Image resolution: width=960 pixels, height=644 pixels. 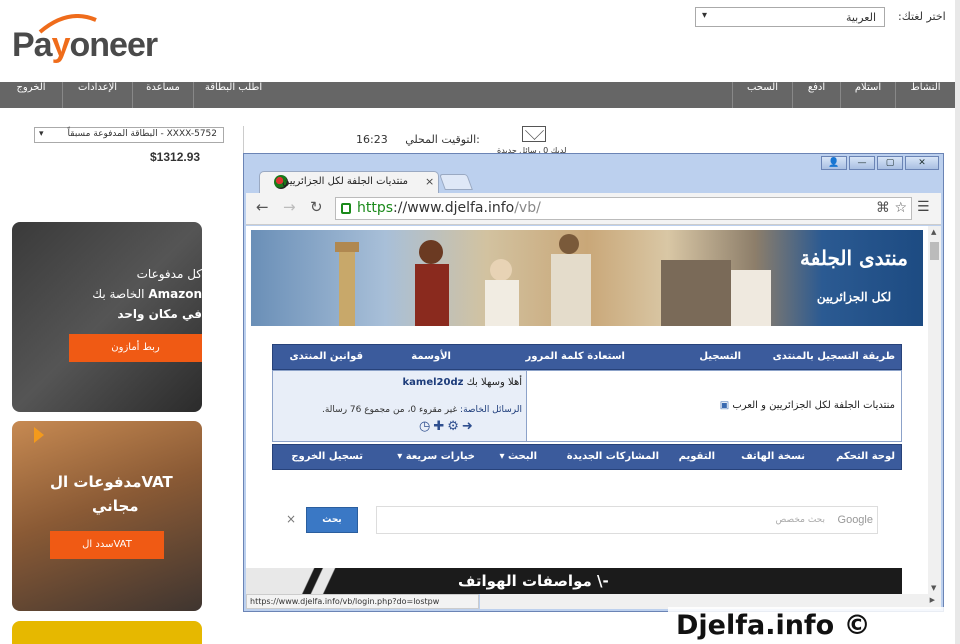 What do you see at coordinates (574, 581) in the screenshot?
I see `phone-specs-banner: -\ مواصفات الهواتف` at bounding box center [574, 581].